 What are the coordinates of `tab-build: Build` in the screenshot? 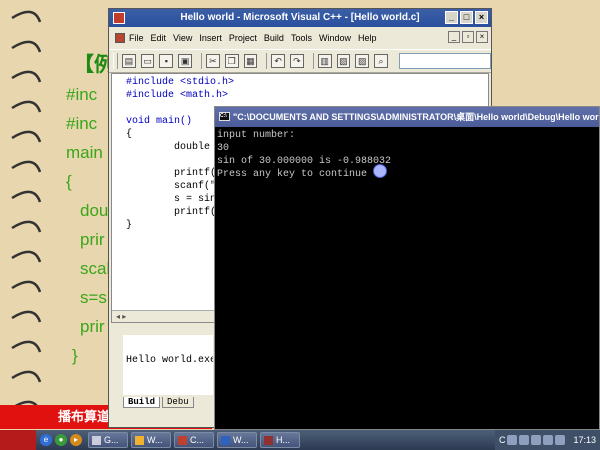 It's located at (142, 402).